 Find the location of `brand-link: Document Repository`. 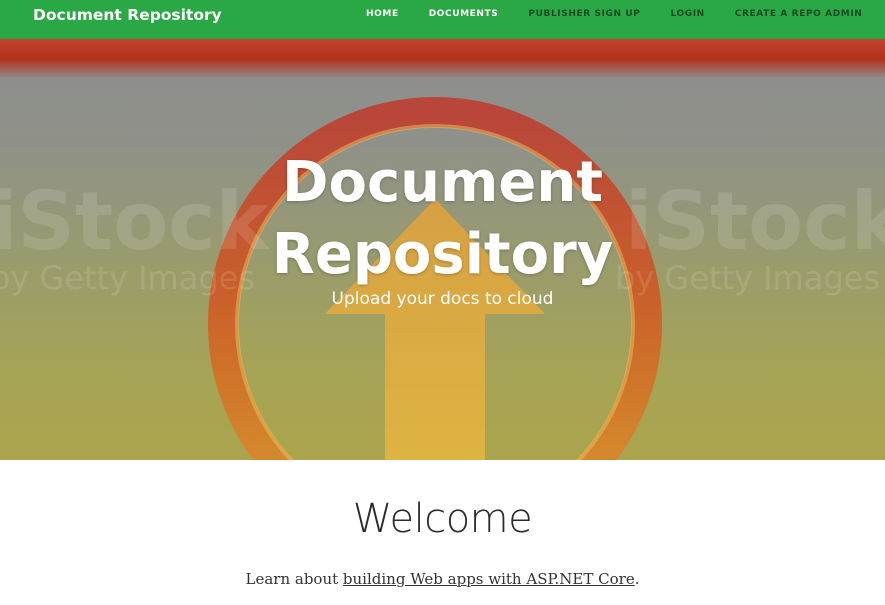

brand-link: Document Repository is located at coordinates (127, 15).